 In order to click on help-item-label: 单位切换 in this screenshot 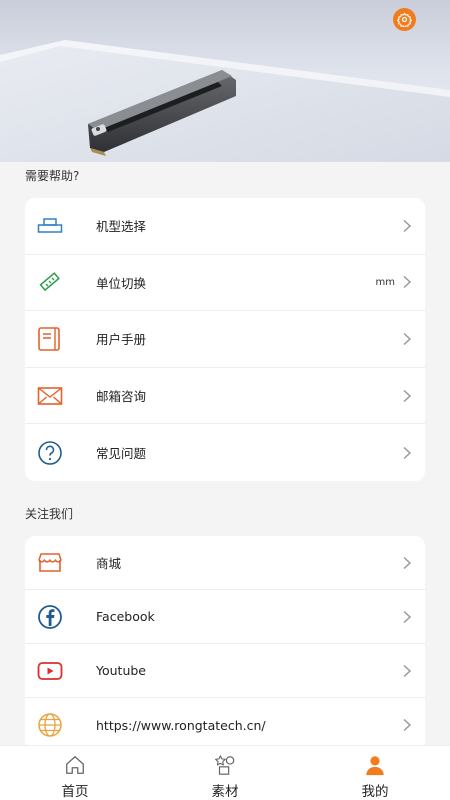, I will do `click(121, 283)`.